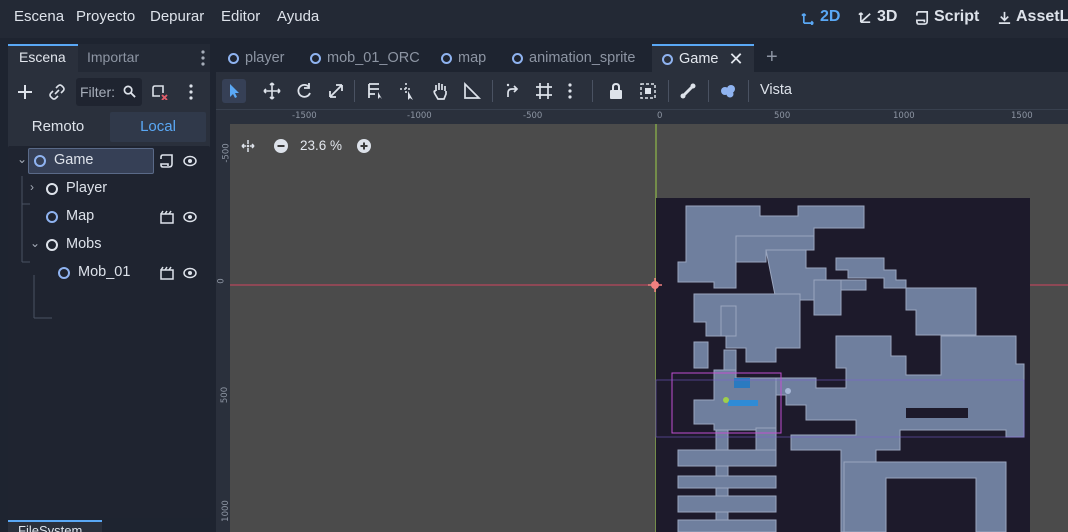  I want to click on zoom-level-label: 23.6 %, so click(321, 145).